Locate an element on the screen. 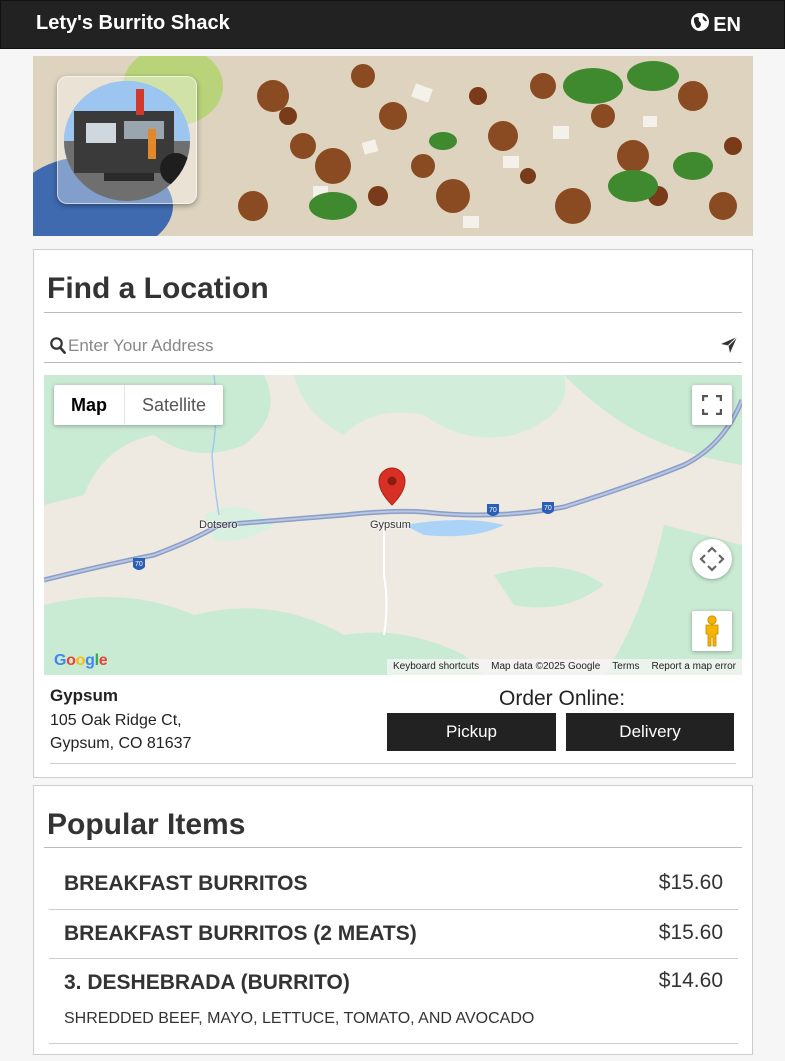 This screenshot has height=1061, width=785. address-line-1: 105 Oak Ridge Ct, is located at coordinates (116, 720).